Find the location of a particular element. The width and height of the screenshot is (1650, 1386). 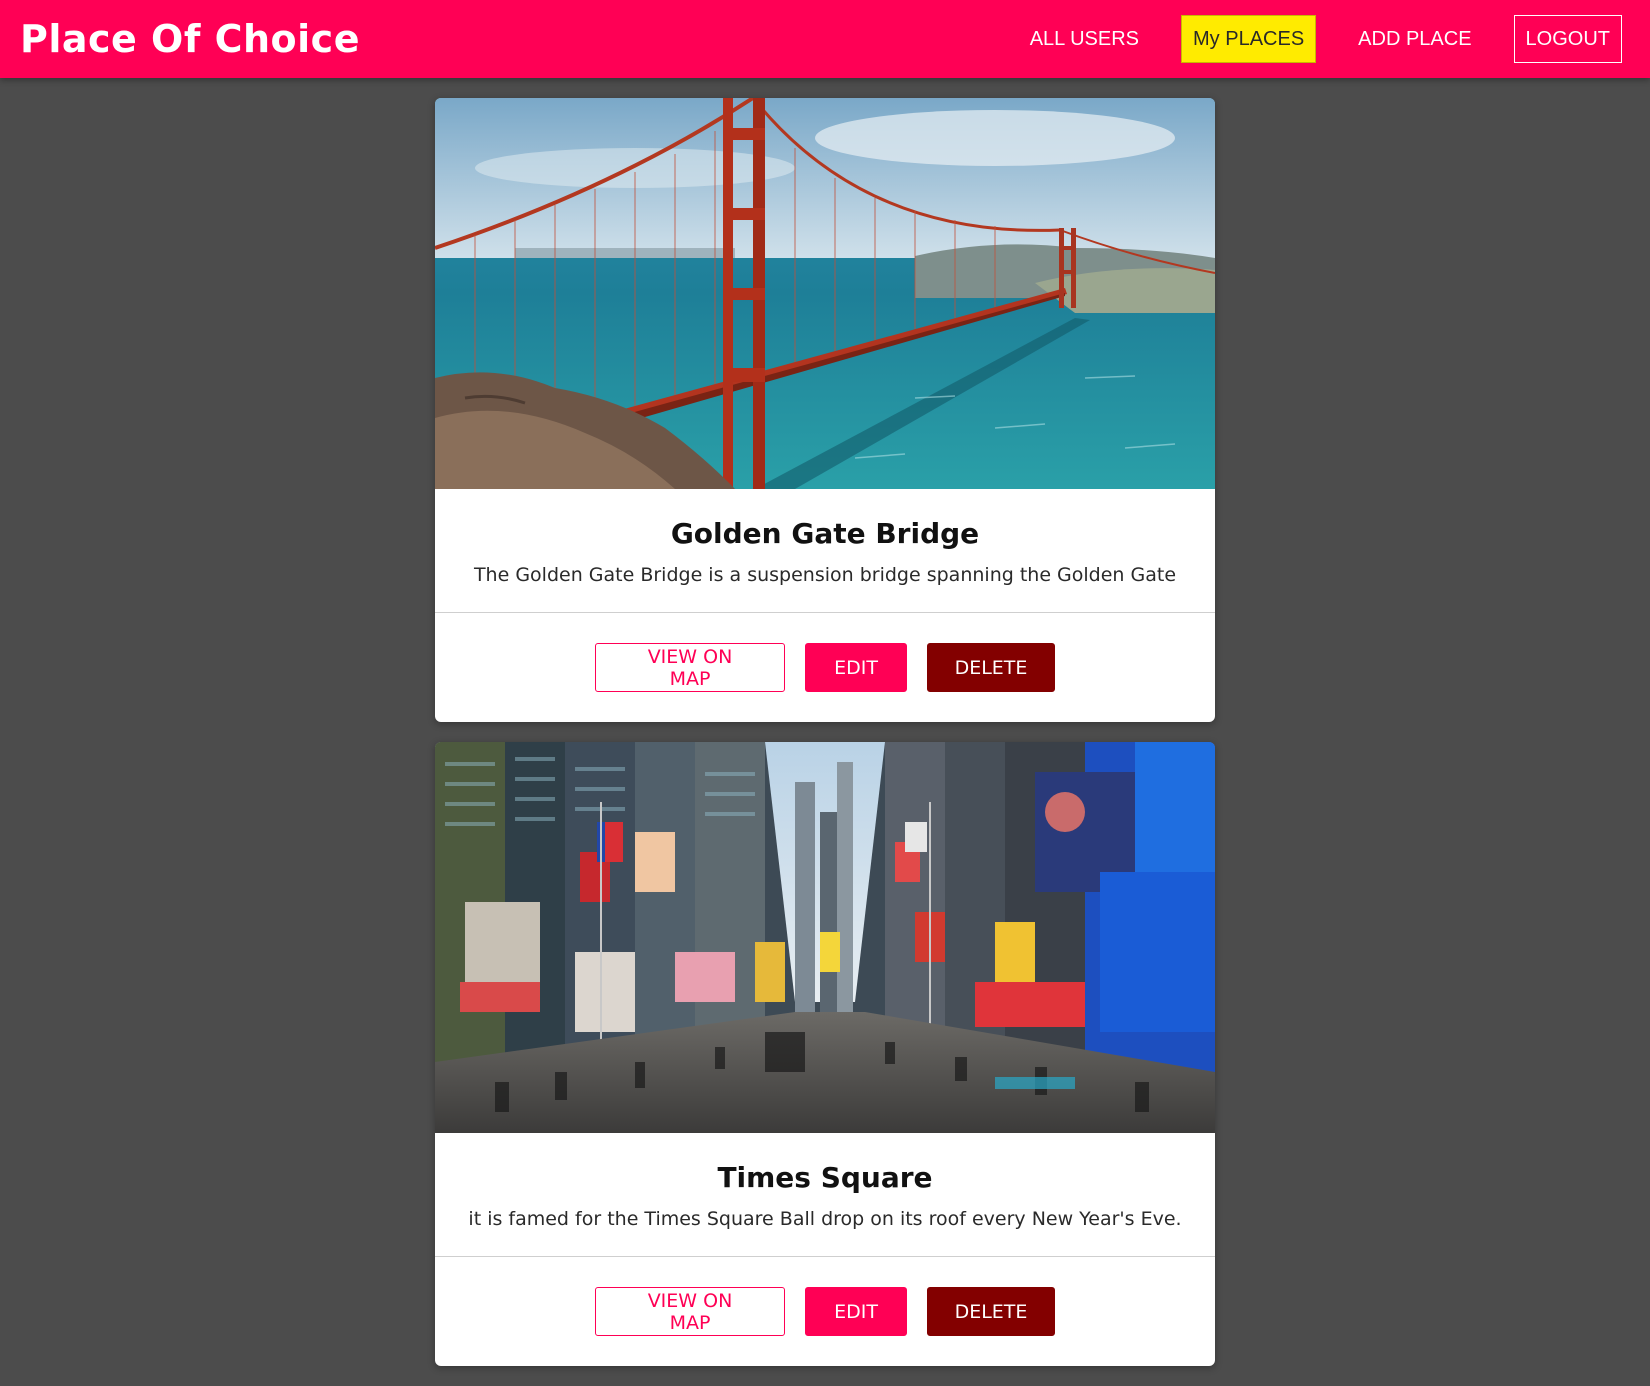

nav-logout-button: LOGOUT is located at coordinates (1567, 39).